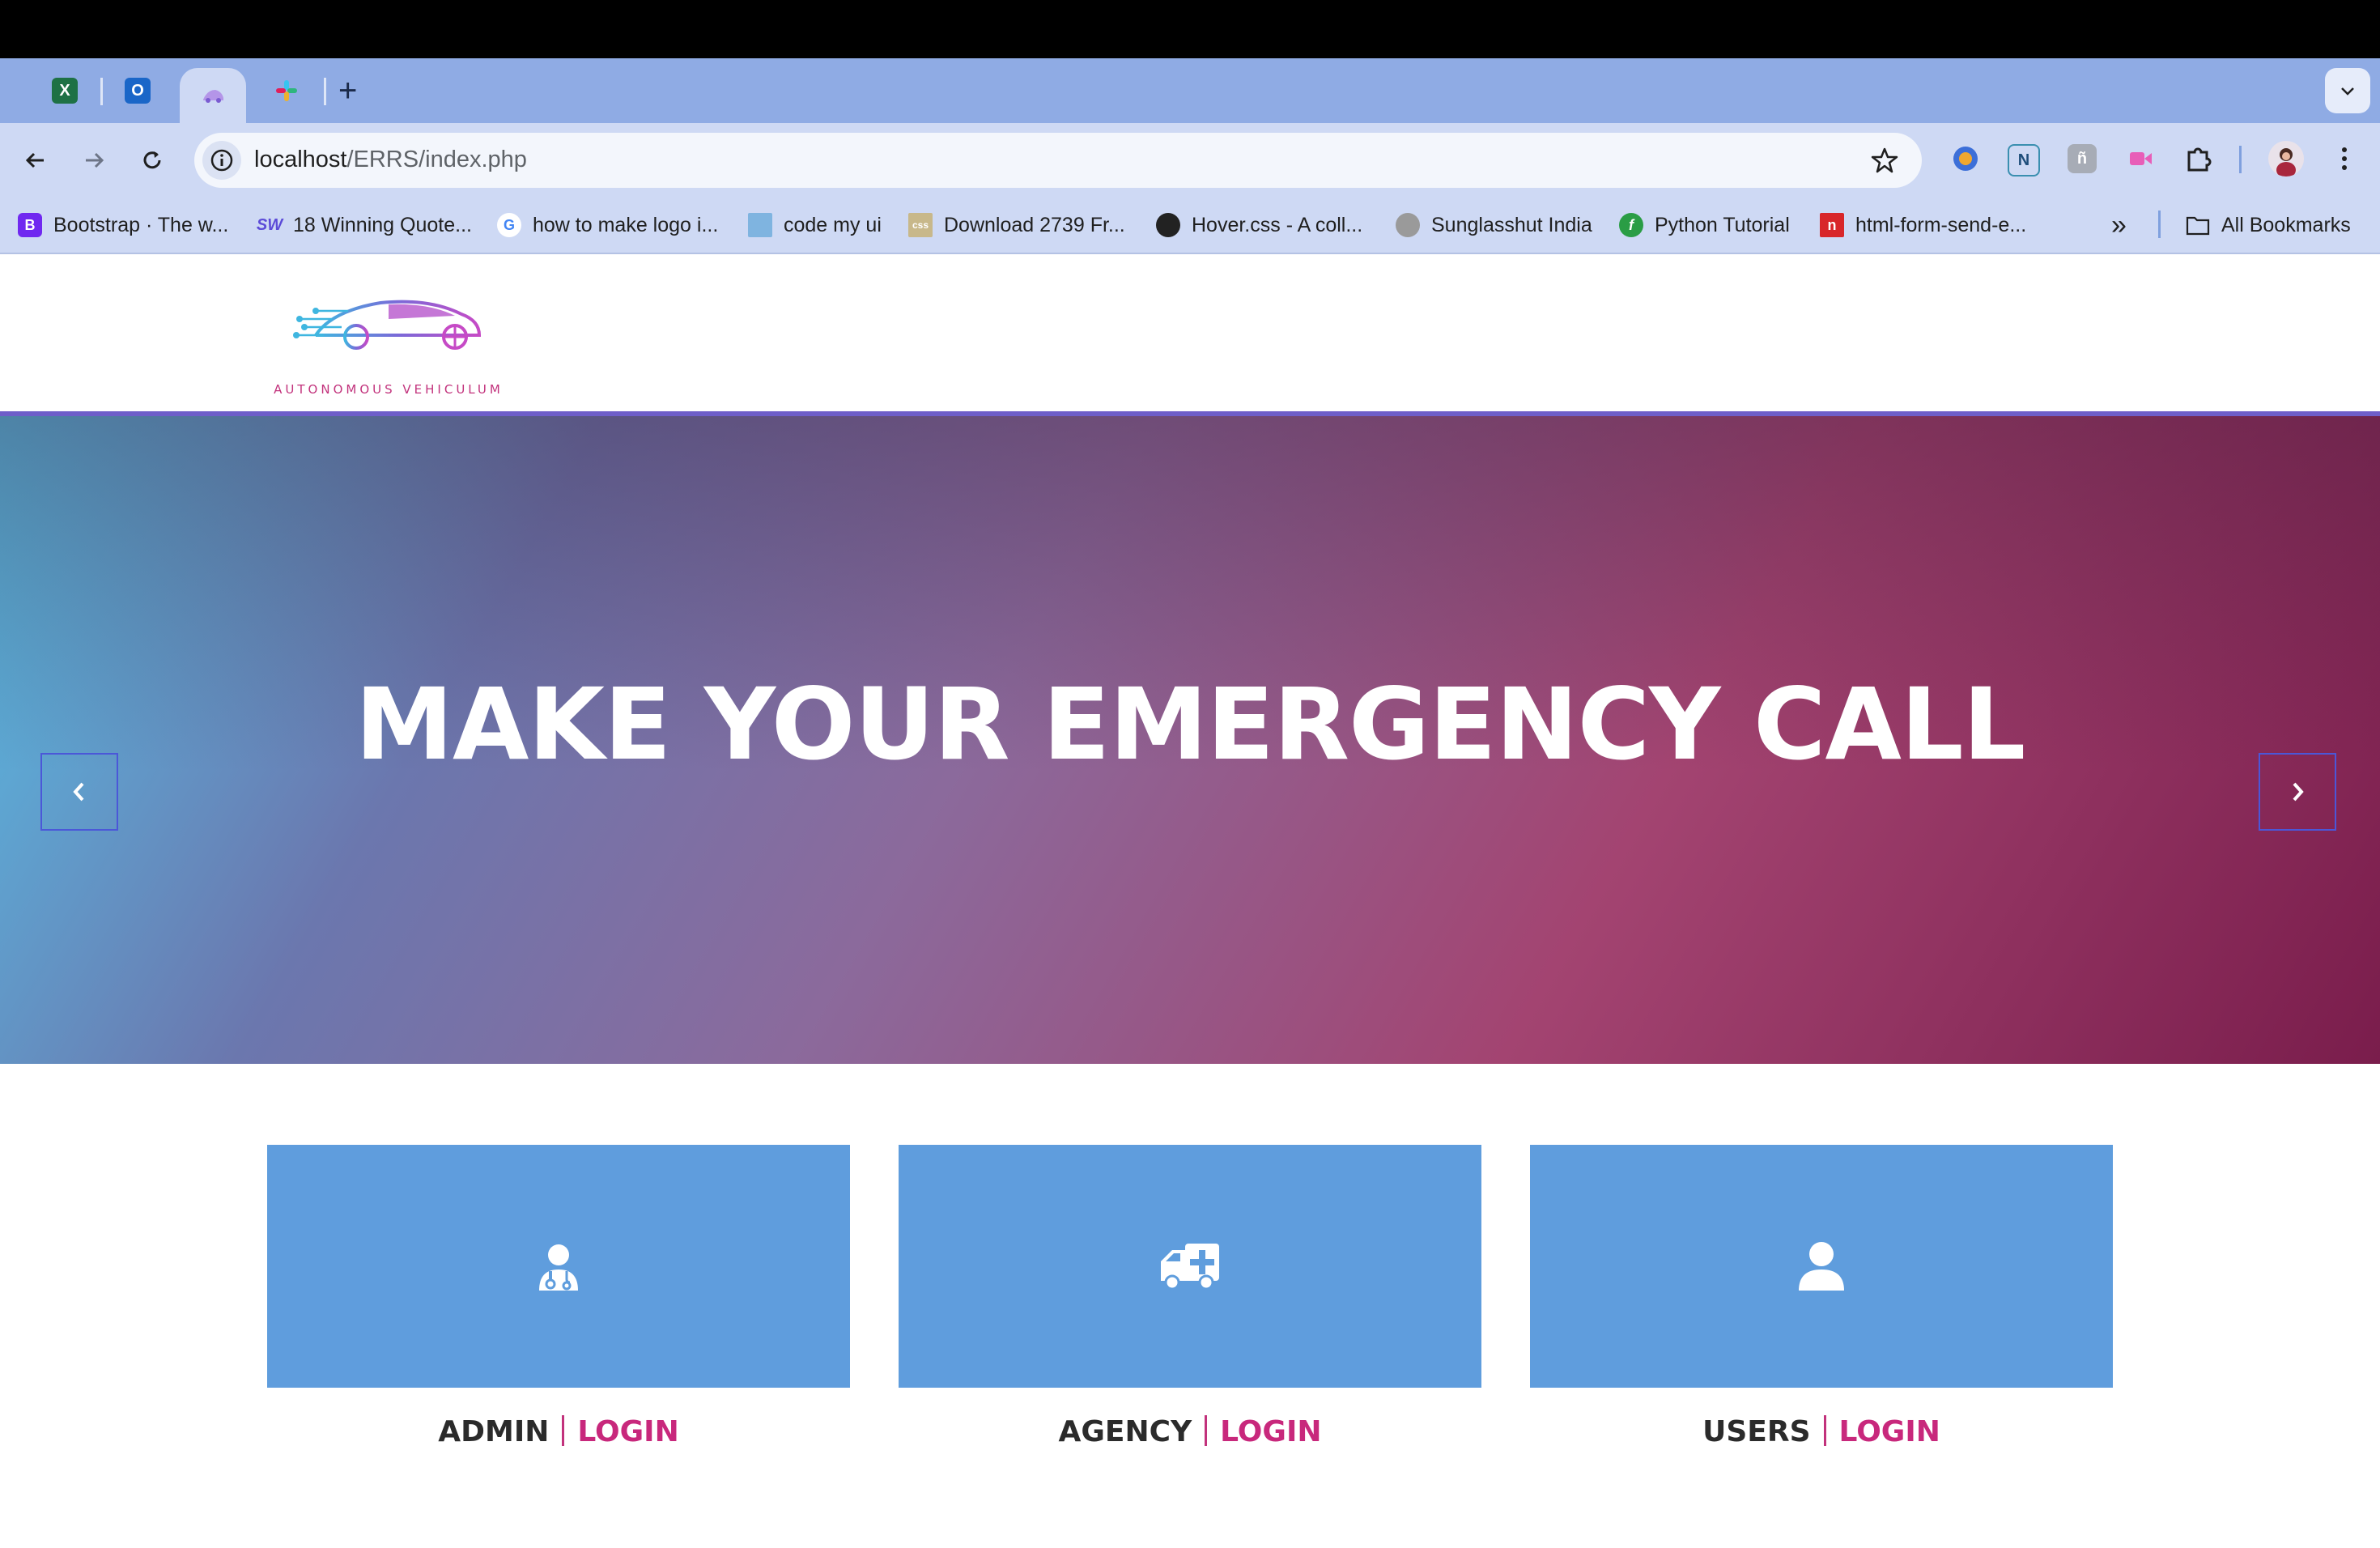  I want to click on bookmark-item: Sunglasshut India, so click(1494, 225).